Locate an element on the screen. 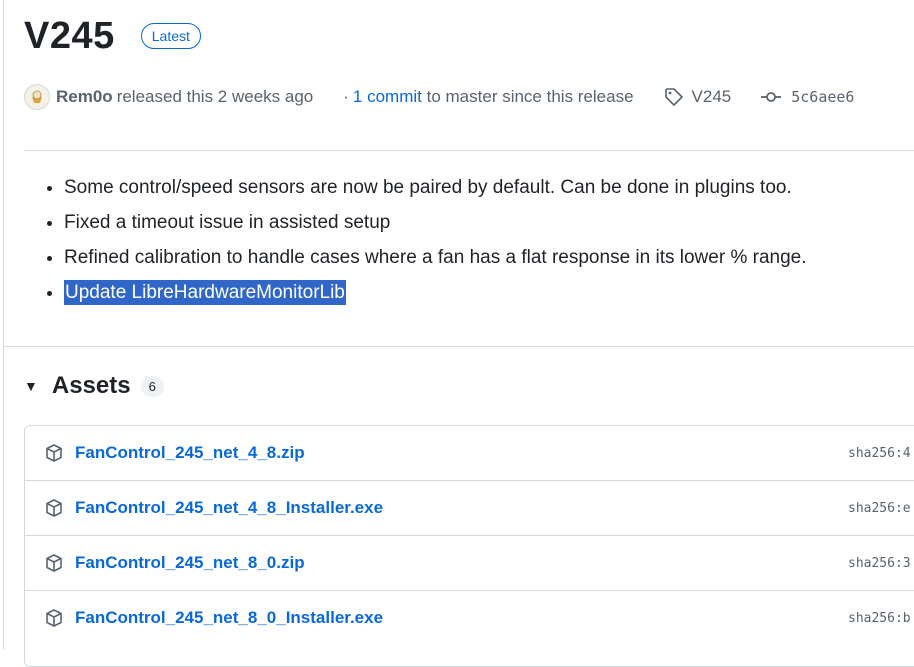 Image resolution: width=914 pixels, height=667 pixels. commits-link: 1 commit is located at coordinates (387, 97).